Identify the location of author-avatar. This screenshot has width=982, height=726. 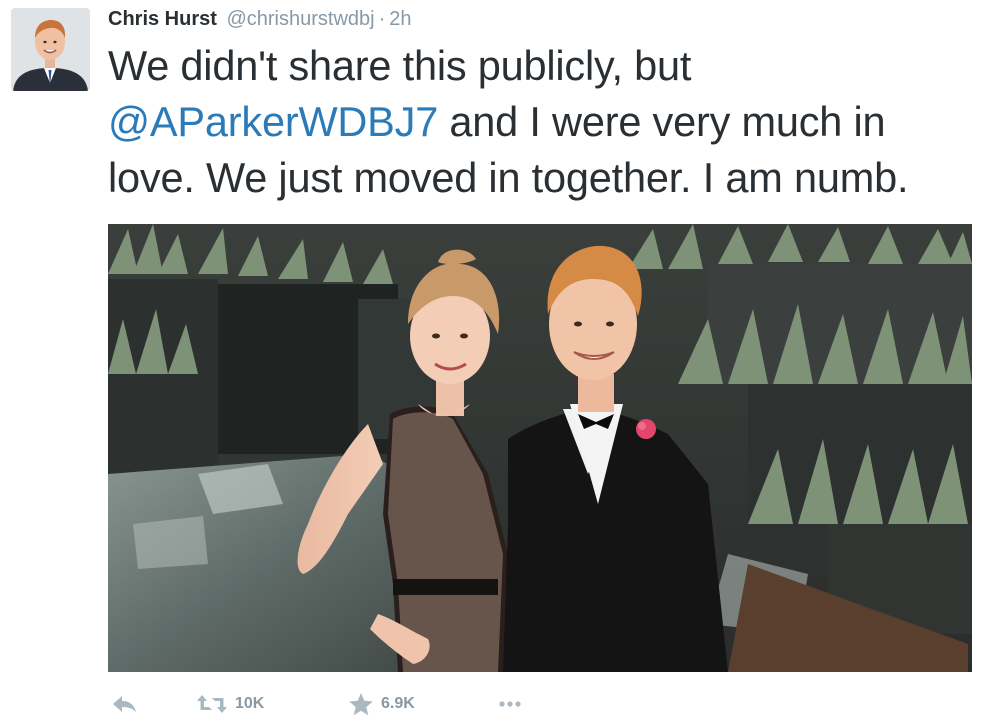
(50, 49).